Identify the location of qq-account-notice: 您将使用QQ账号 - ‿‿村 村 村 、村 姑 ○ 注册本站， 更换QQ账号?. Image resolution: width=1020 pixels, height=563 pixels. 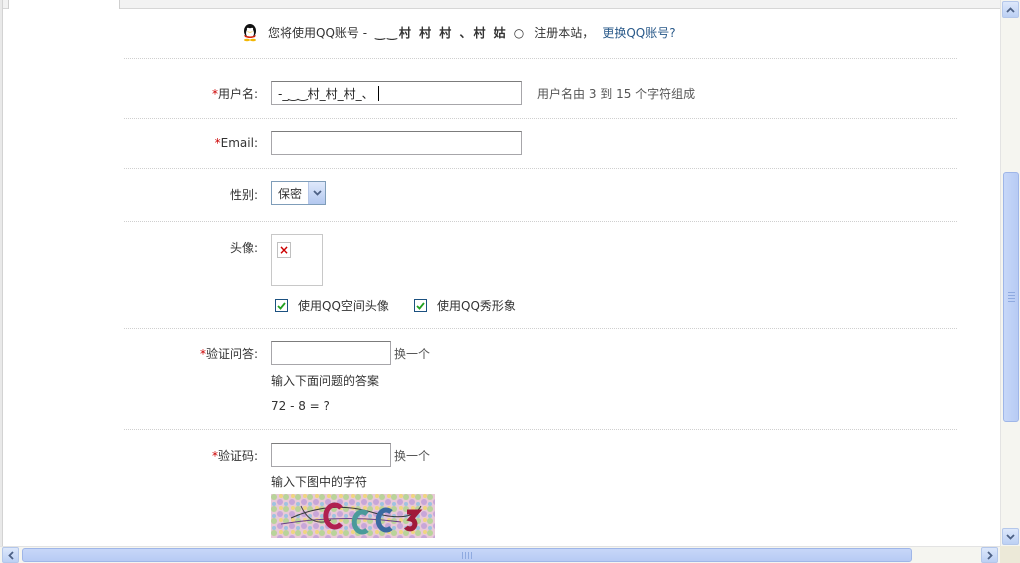
(458, 32).